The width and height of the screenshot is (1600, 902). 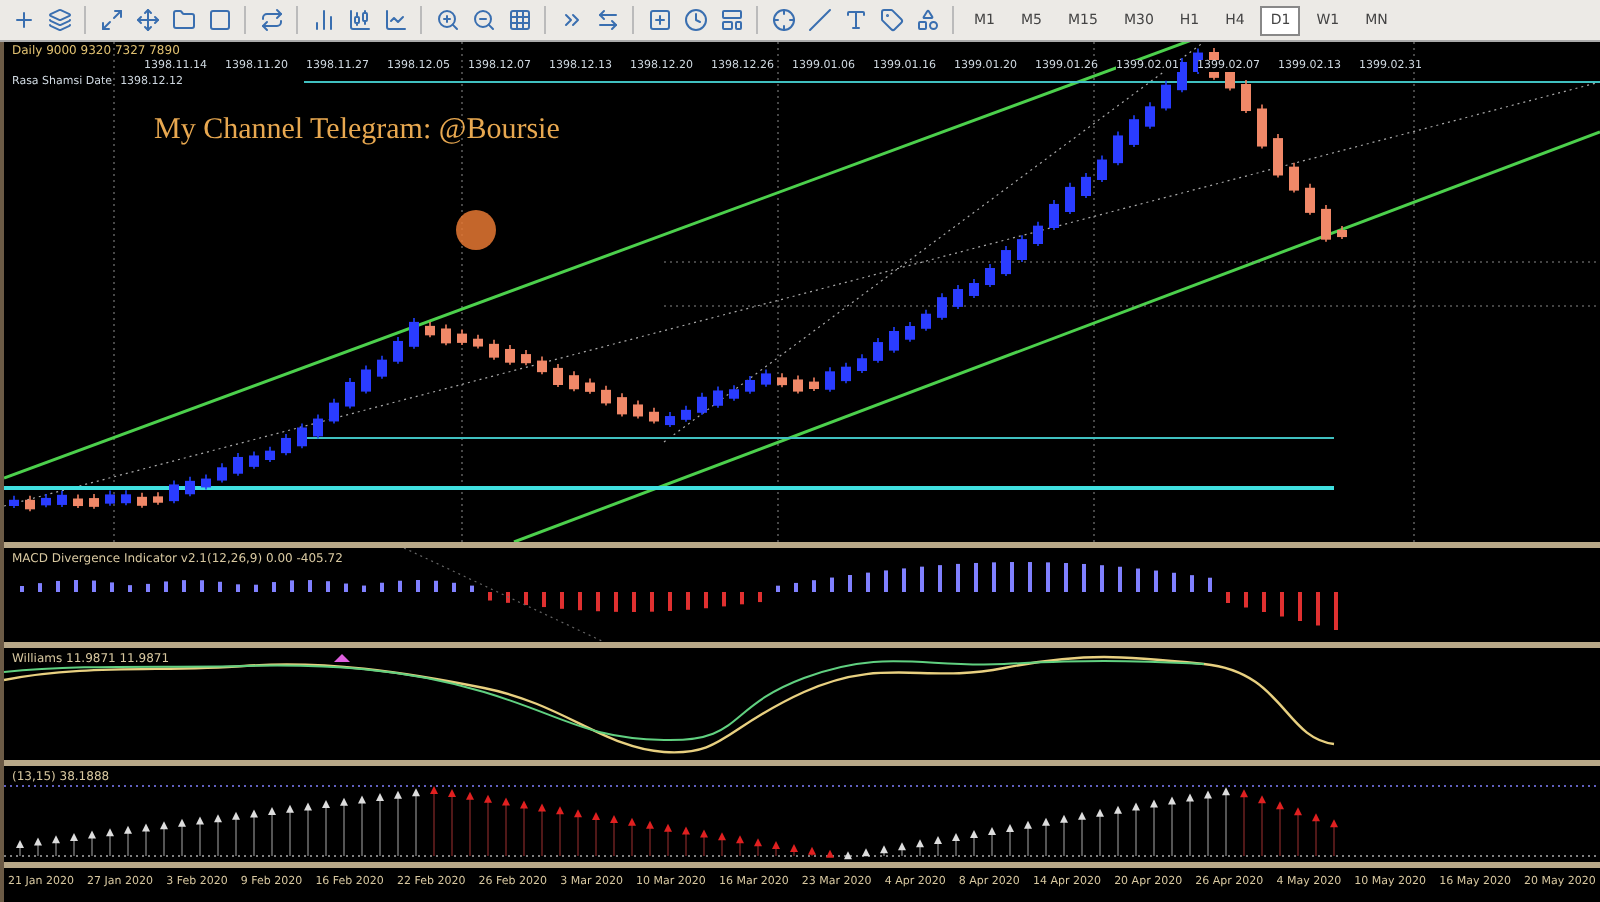 I want to click on zoom-out-icon, so click(x=483, y=20).